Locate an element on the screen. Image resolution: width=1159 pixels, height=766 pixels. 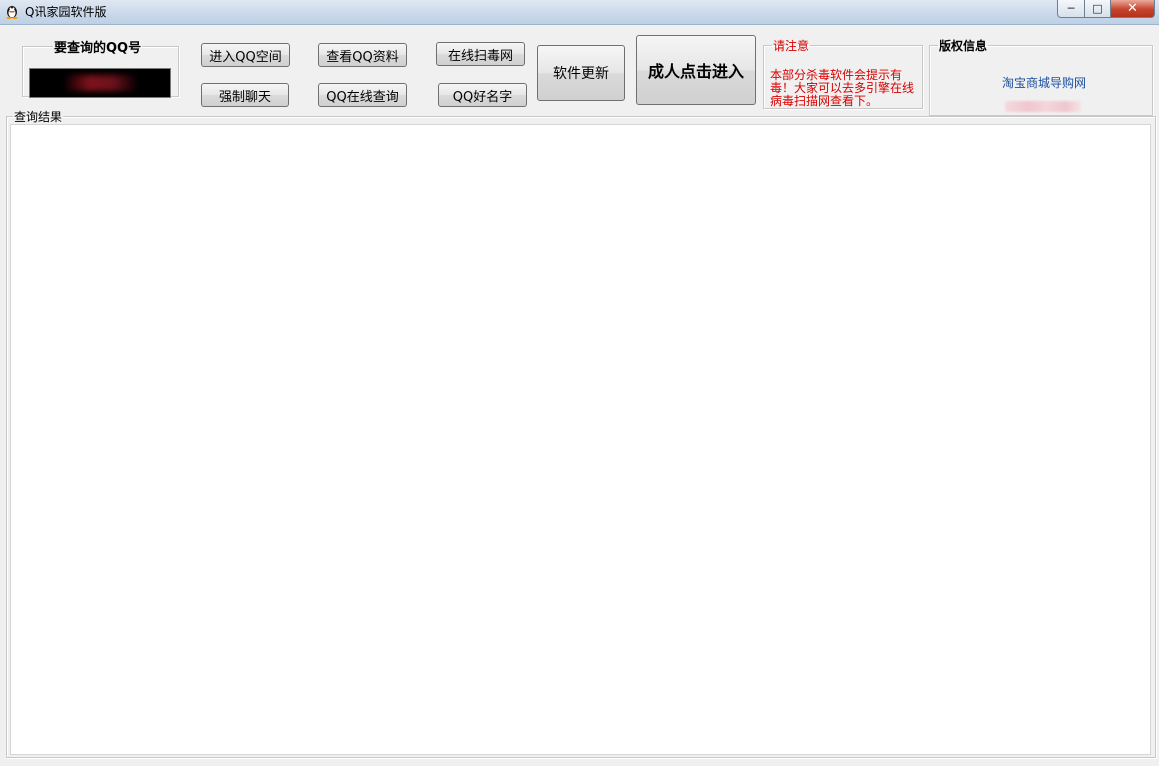
maximize-button: □ is located at coordinates (1098, 9).